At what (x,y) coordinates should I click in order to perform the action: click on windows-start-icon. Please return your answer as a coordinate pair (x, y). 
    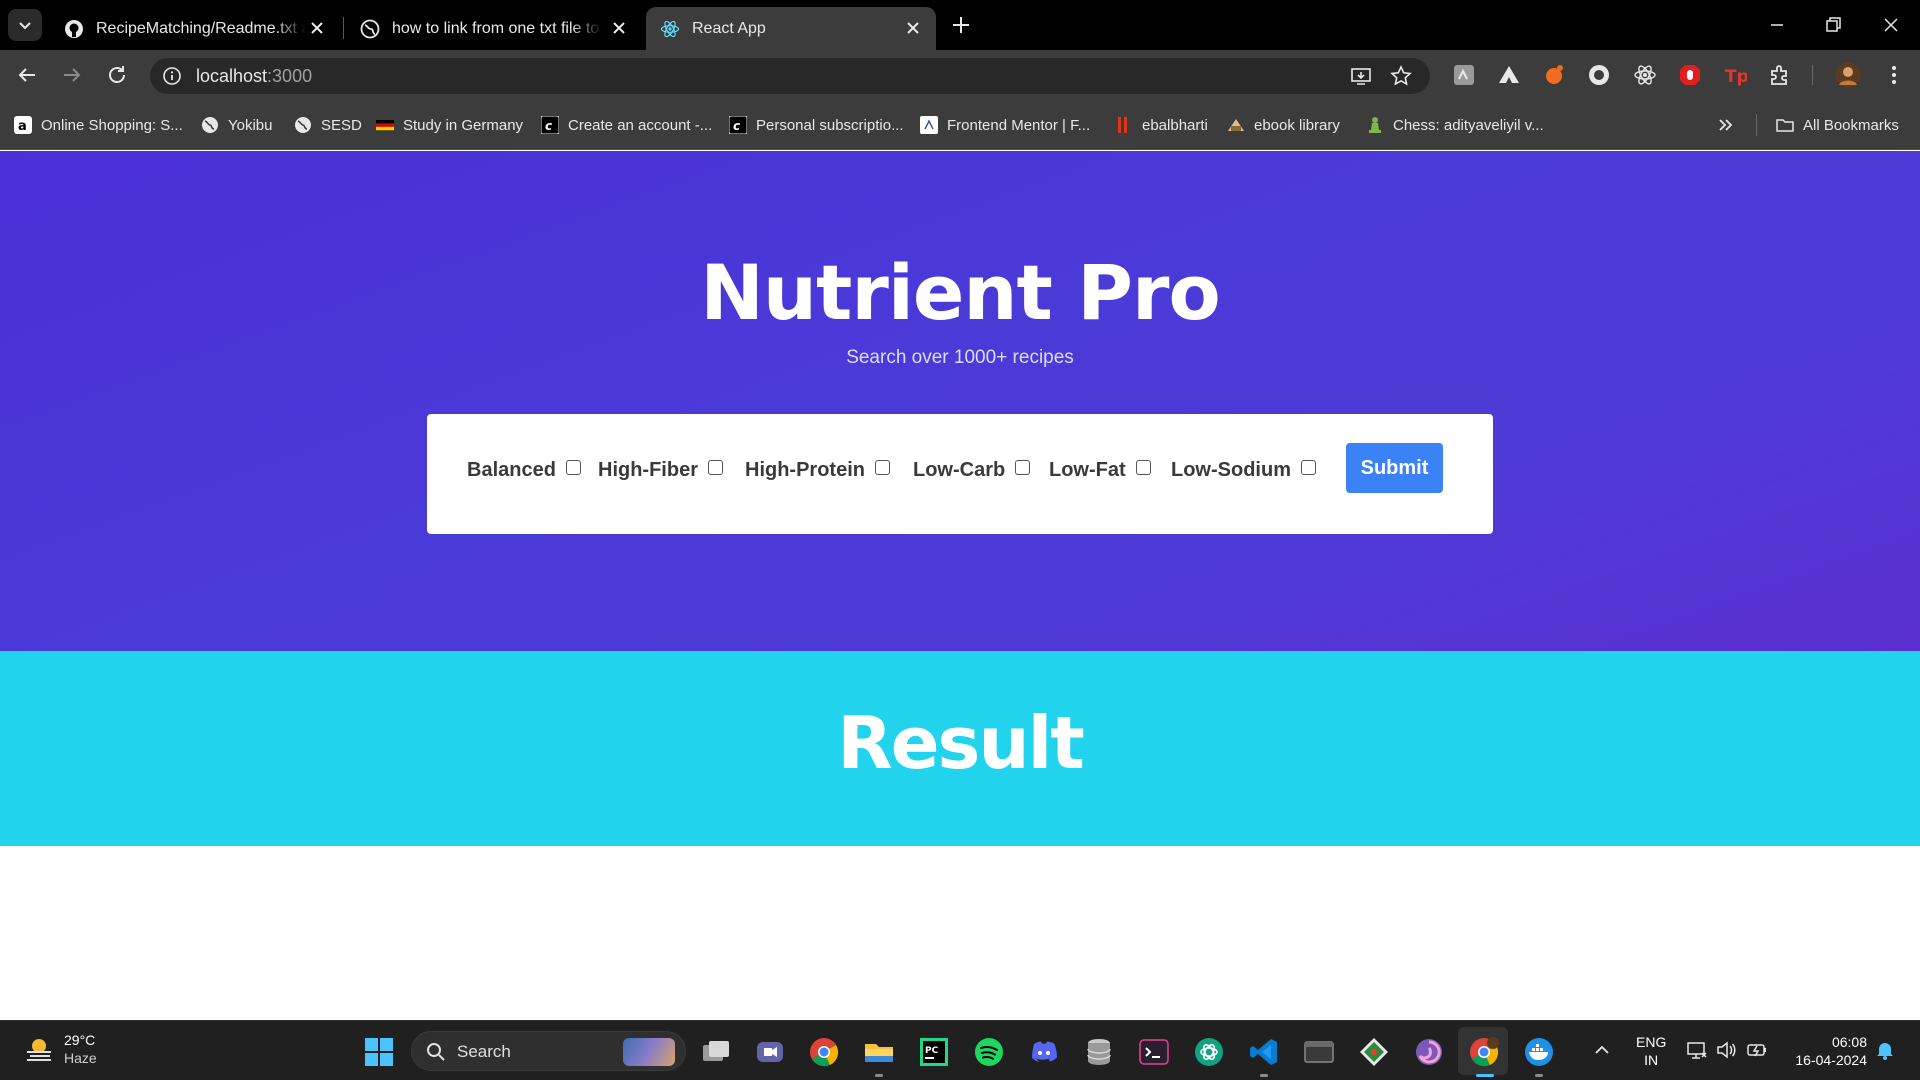
    Looking at the image, I should click on (379, 1052).